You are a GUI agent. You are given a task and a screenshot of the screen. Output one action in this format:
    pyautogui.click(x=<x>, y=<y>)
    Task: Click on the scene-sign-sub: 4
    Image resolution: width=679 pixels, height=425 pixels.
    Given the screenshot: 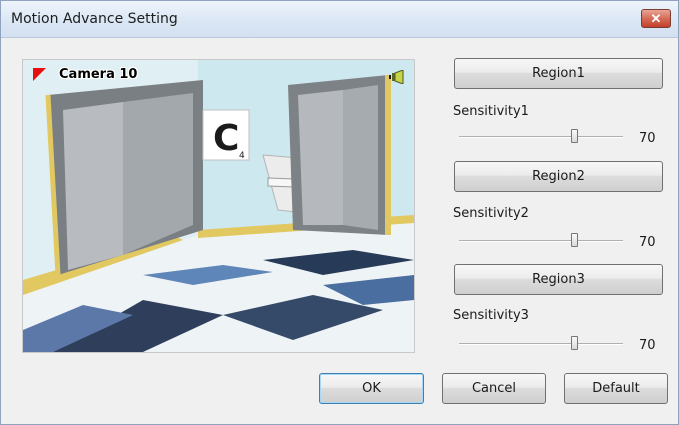 What is the action you would take?
    pyautogui.click(x=242, y=156)
    